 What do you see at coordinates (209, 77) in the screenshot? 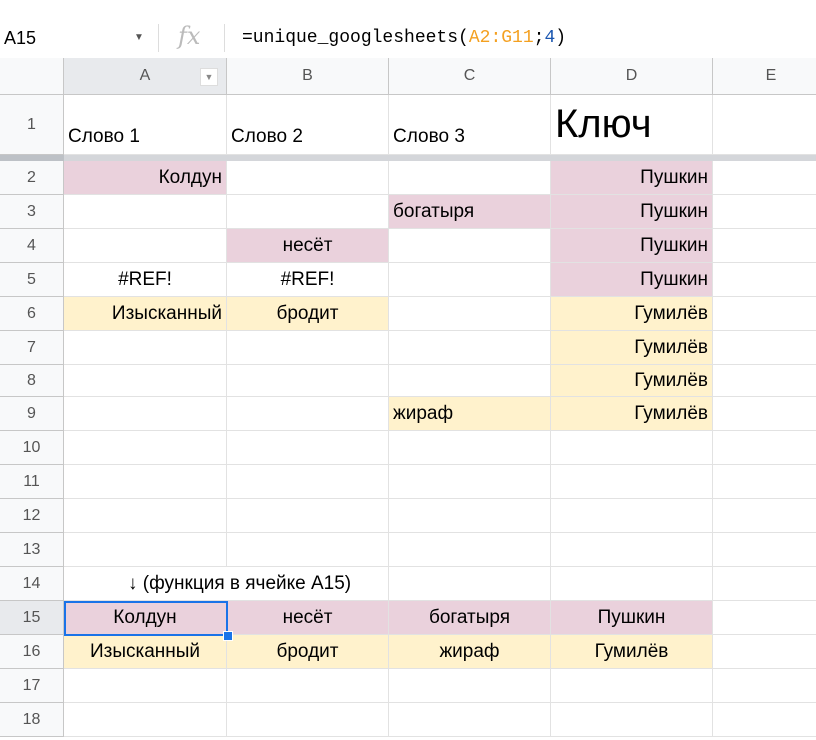
I see `column-menu-icon: ▼` at bounding box center [209, 77].